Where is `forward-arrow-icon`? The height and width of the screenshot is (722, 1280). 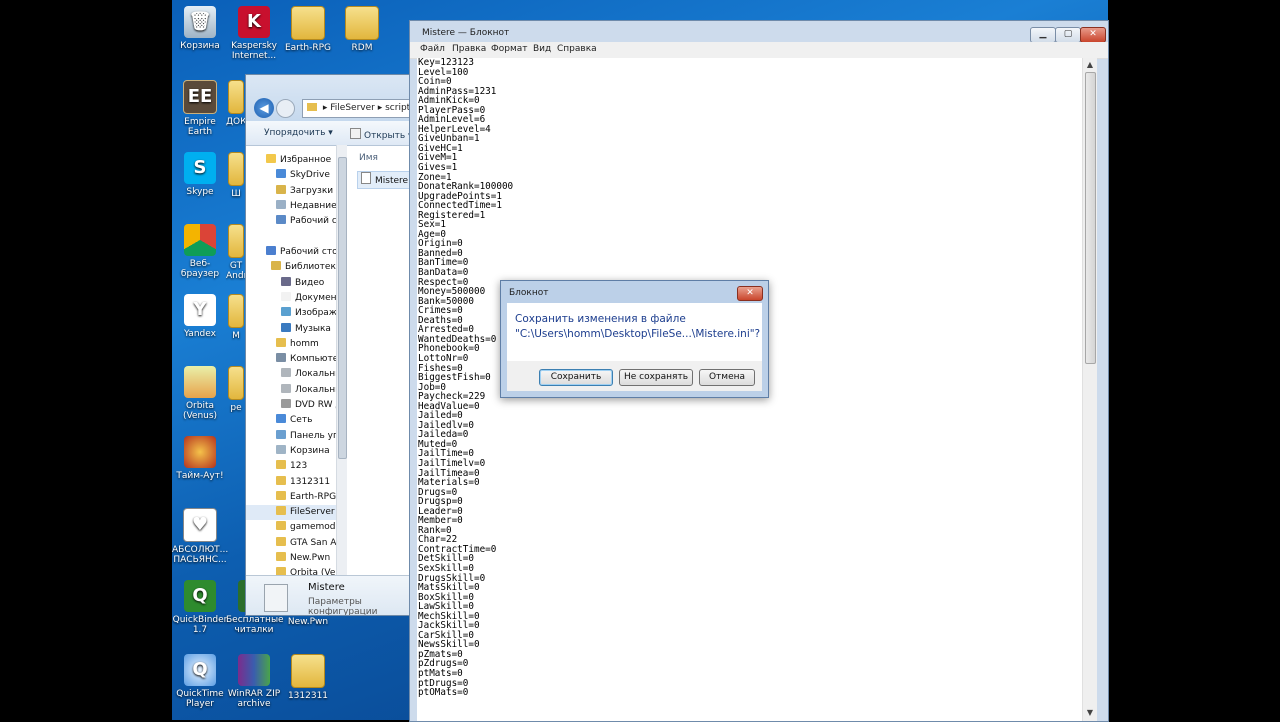 forward-arrow-icon is located at coordinates (285, 108).